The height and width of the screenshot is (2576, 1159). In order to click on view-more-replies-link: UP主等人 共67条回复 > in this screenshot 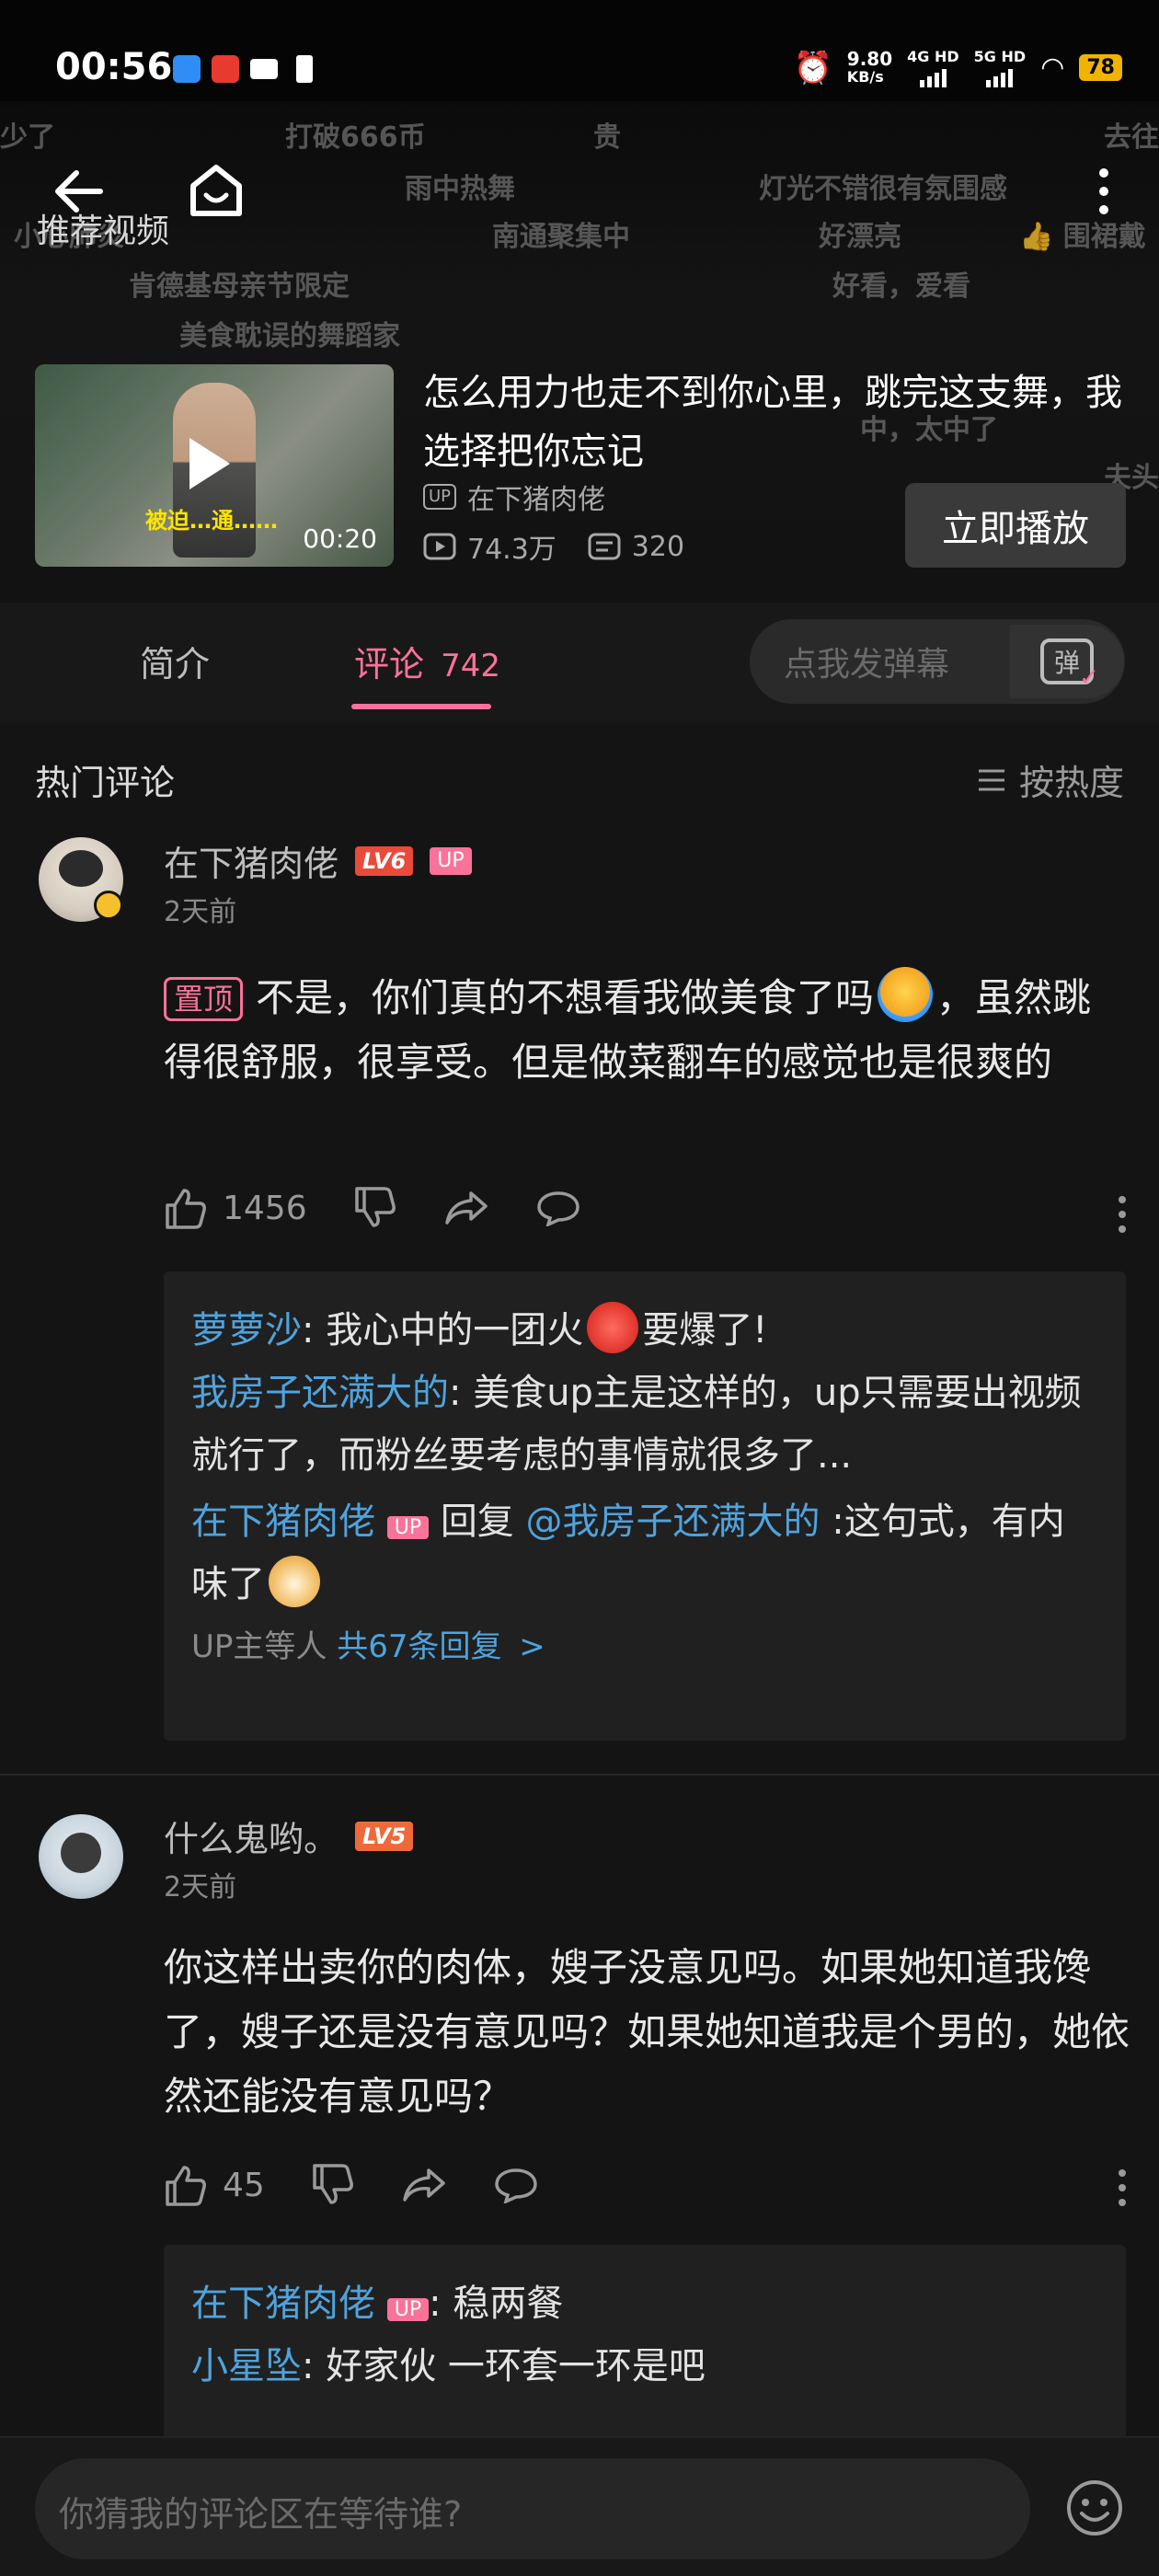, I will do `click(644, 1643)`.